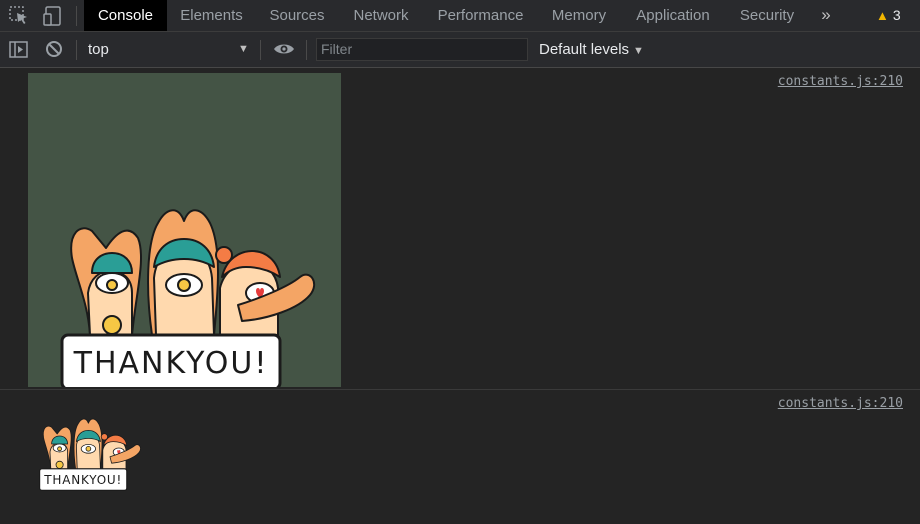  What do you see at coordinates (767, 15) in the screenshot?
I see `tab-security: Security` at bounding box center [767, 15].